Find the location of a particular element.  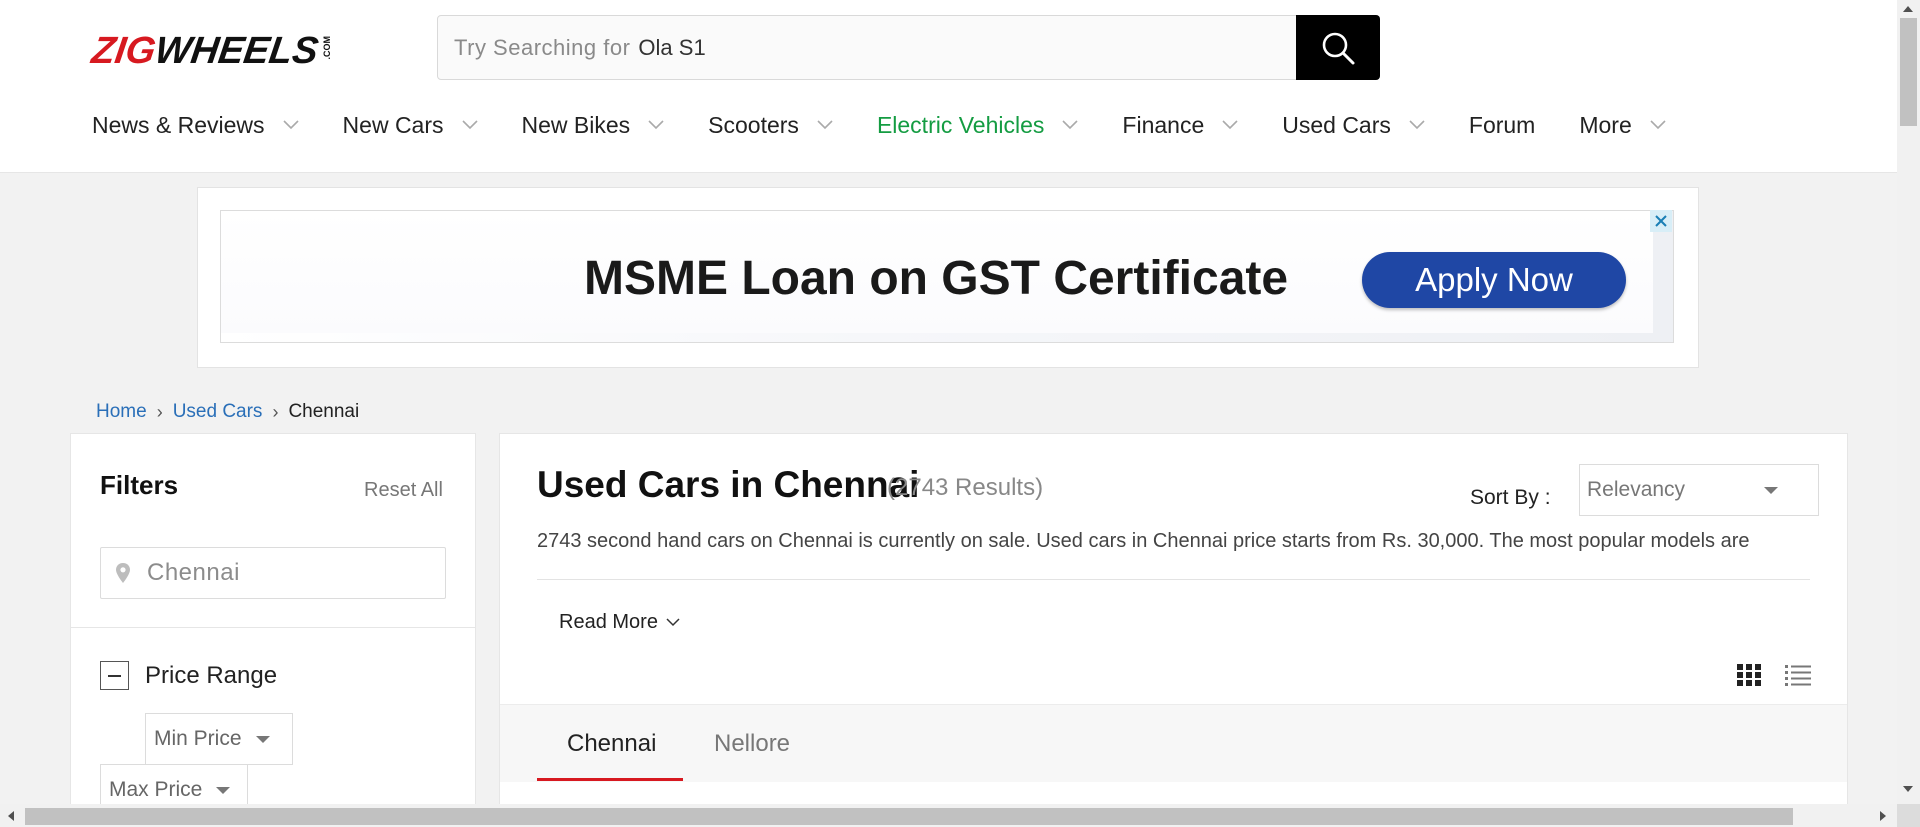

search-button is located at coordinates (1338, 47).